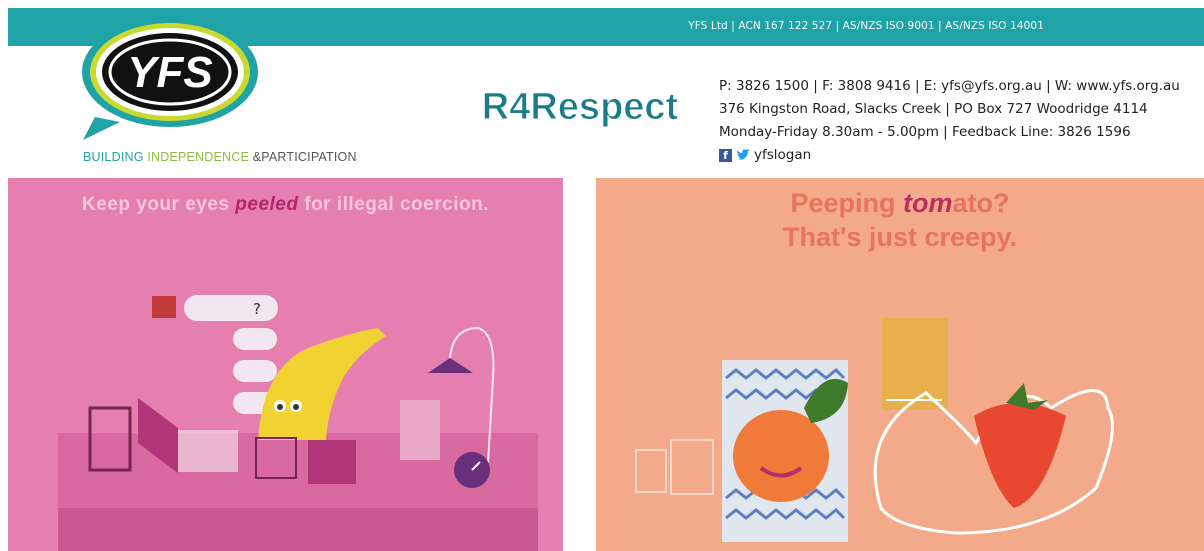  Describe the element at coordinates (257, 309) in the screenshot. I see `chat-question: ?` at that location.